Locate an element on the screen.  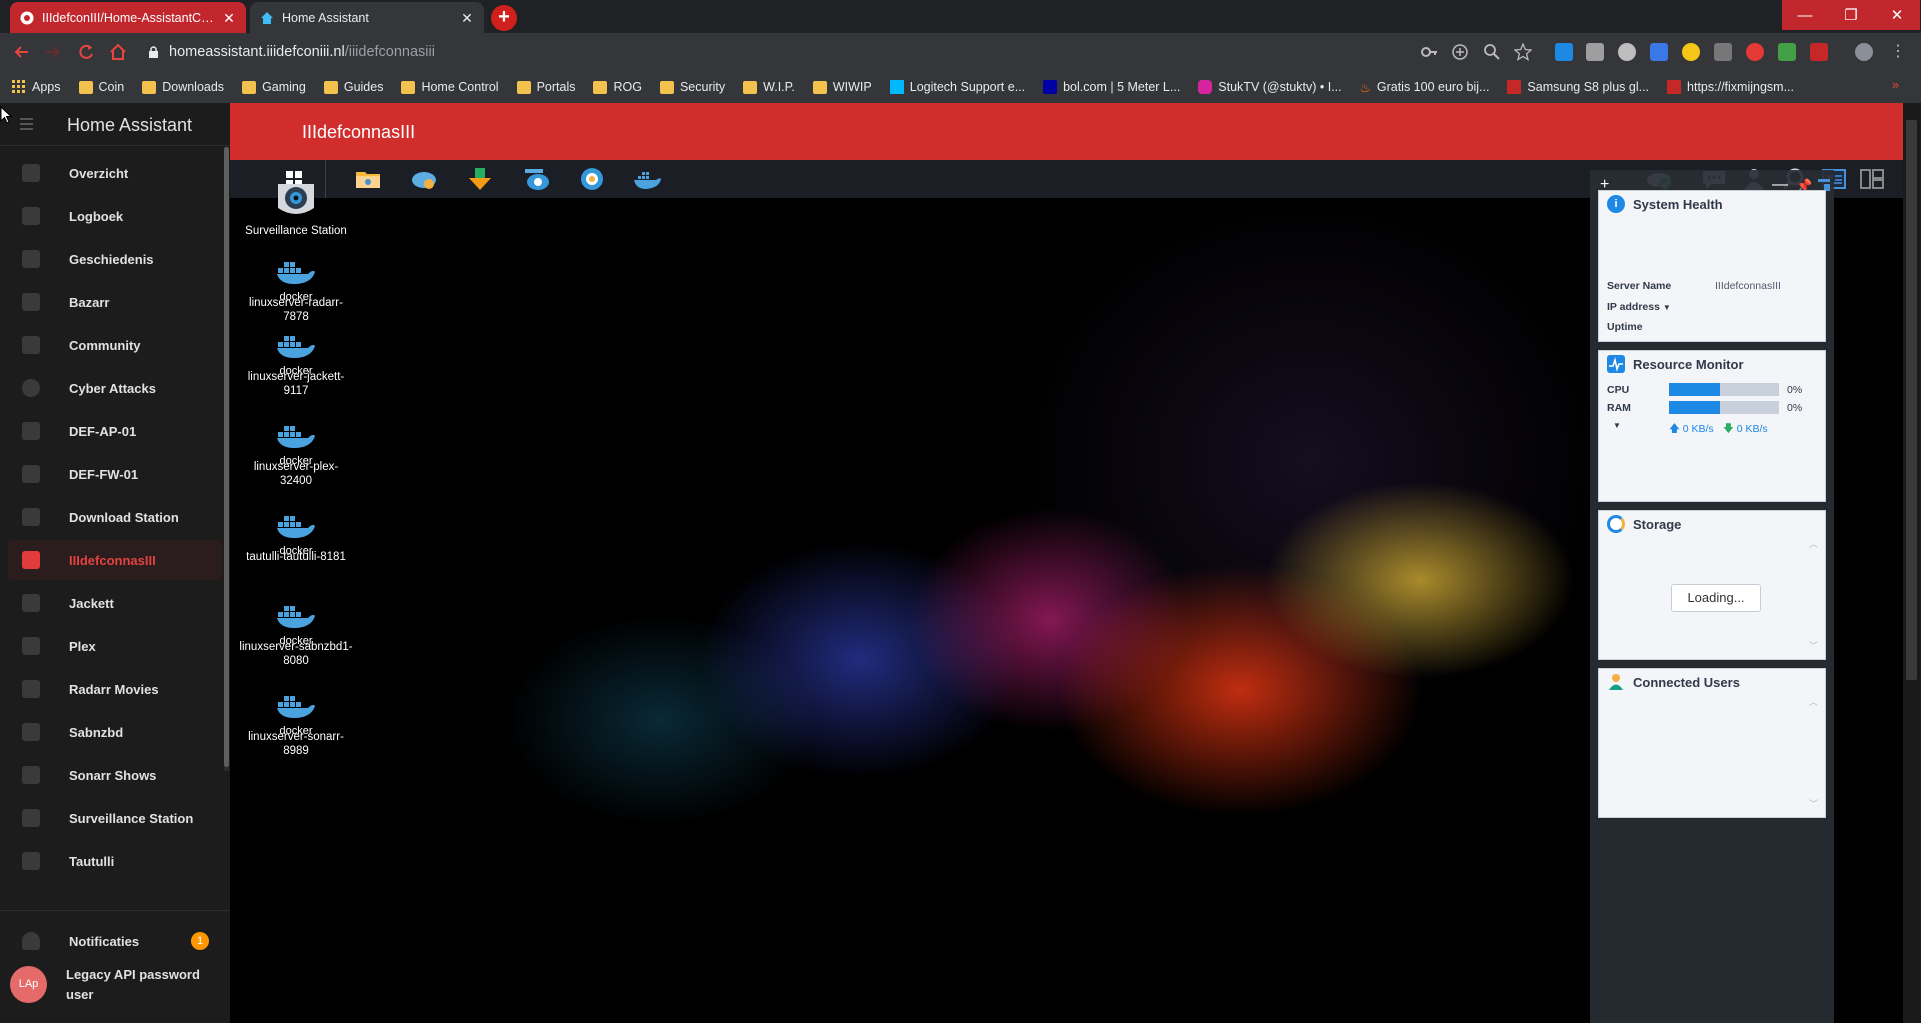
extension-8-icon is located at coordinates (1787, 52).